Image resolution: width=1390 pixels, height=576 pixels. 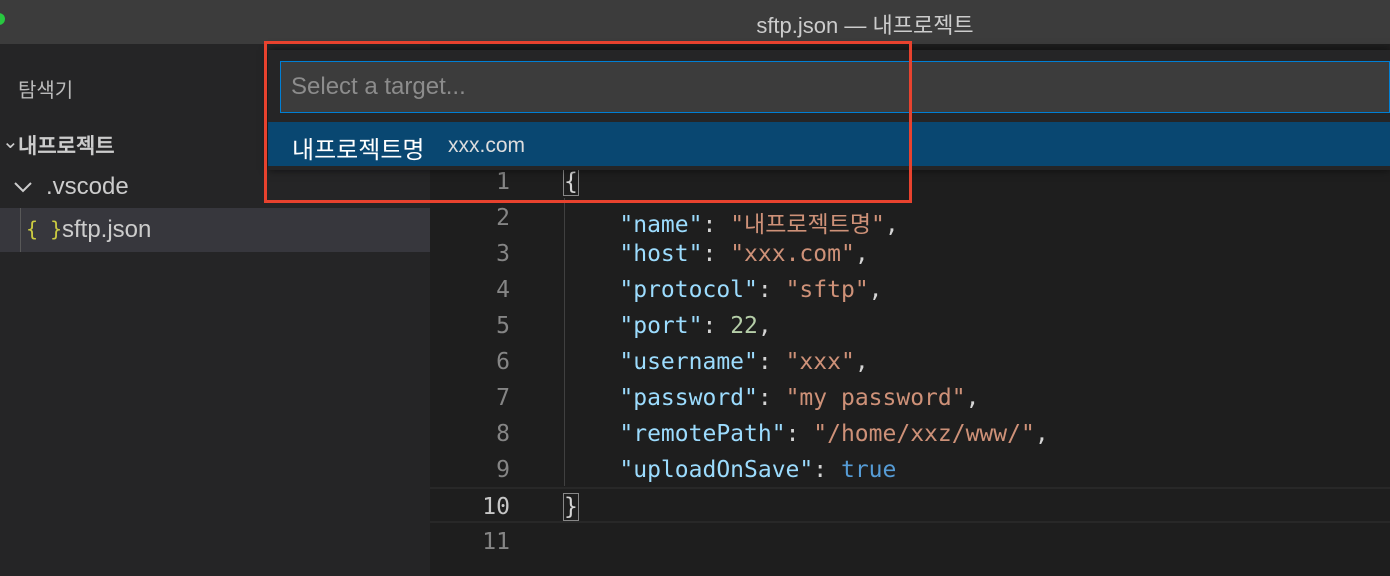 I want to click on chevron-down-icon, so click(x=23, y=189).